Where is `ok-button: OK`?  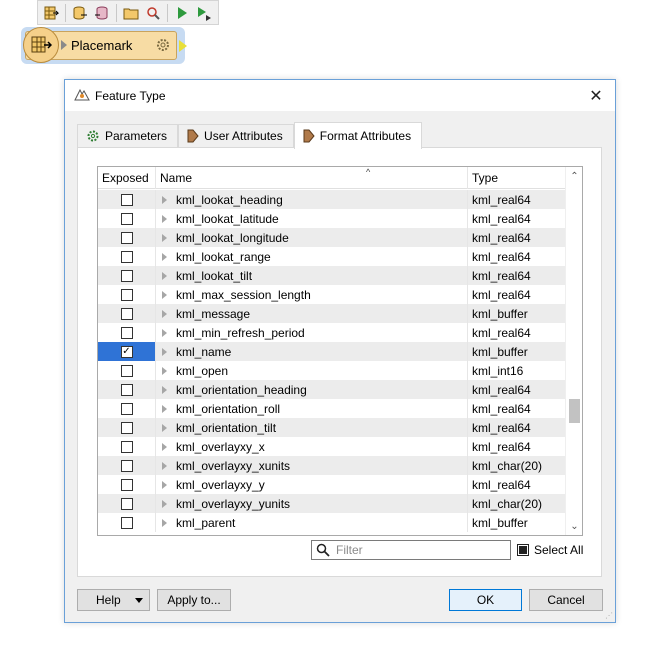
ok-button: OK is located at coordinates (485, 600).